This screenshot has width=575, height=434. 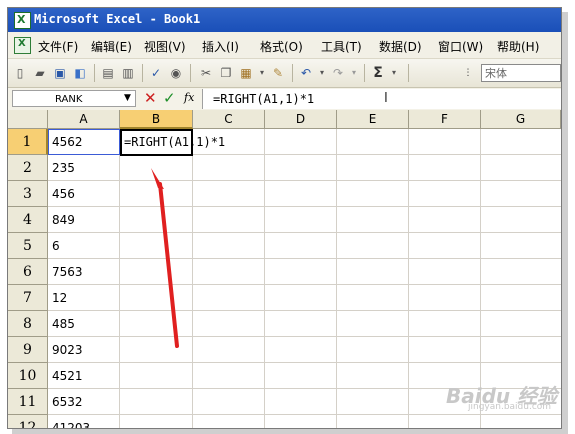 I want to click on window-shadow-right, so click(x=565, y=220).